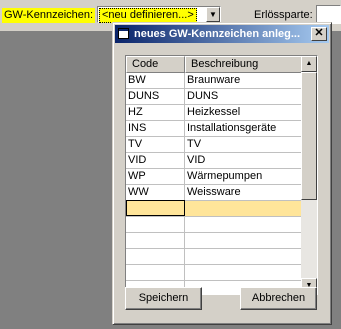 Image resolution: width=341 pixels, height=329 pixels. I want to click on table-row: BW Braunware, so click(214, 81).